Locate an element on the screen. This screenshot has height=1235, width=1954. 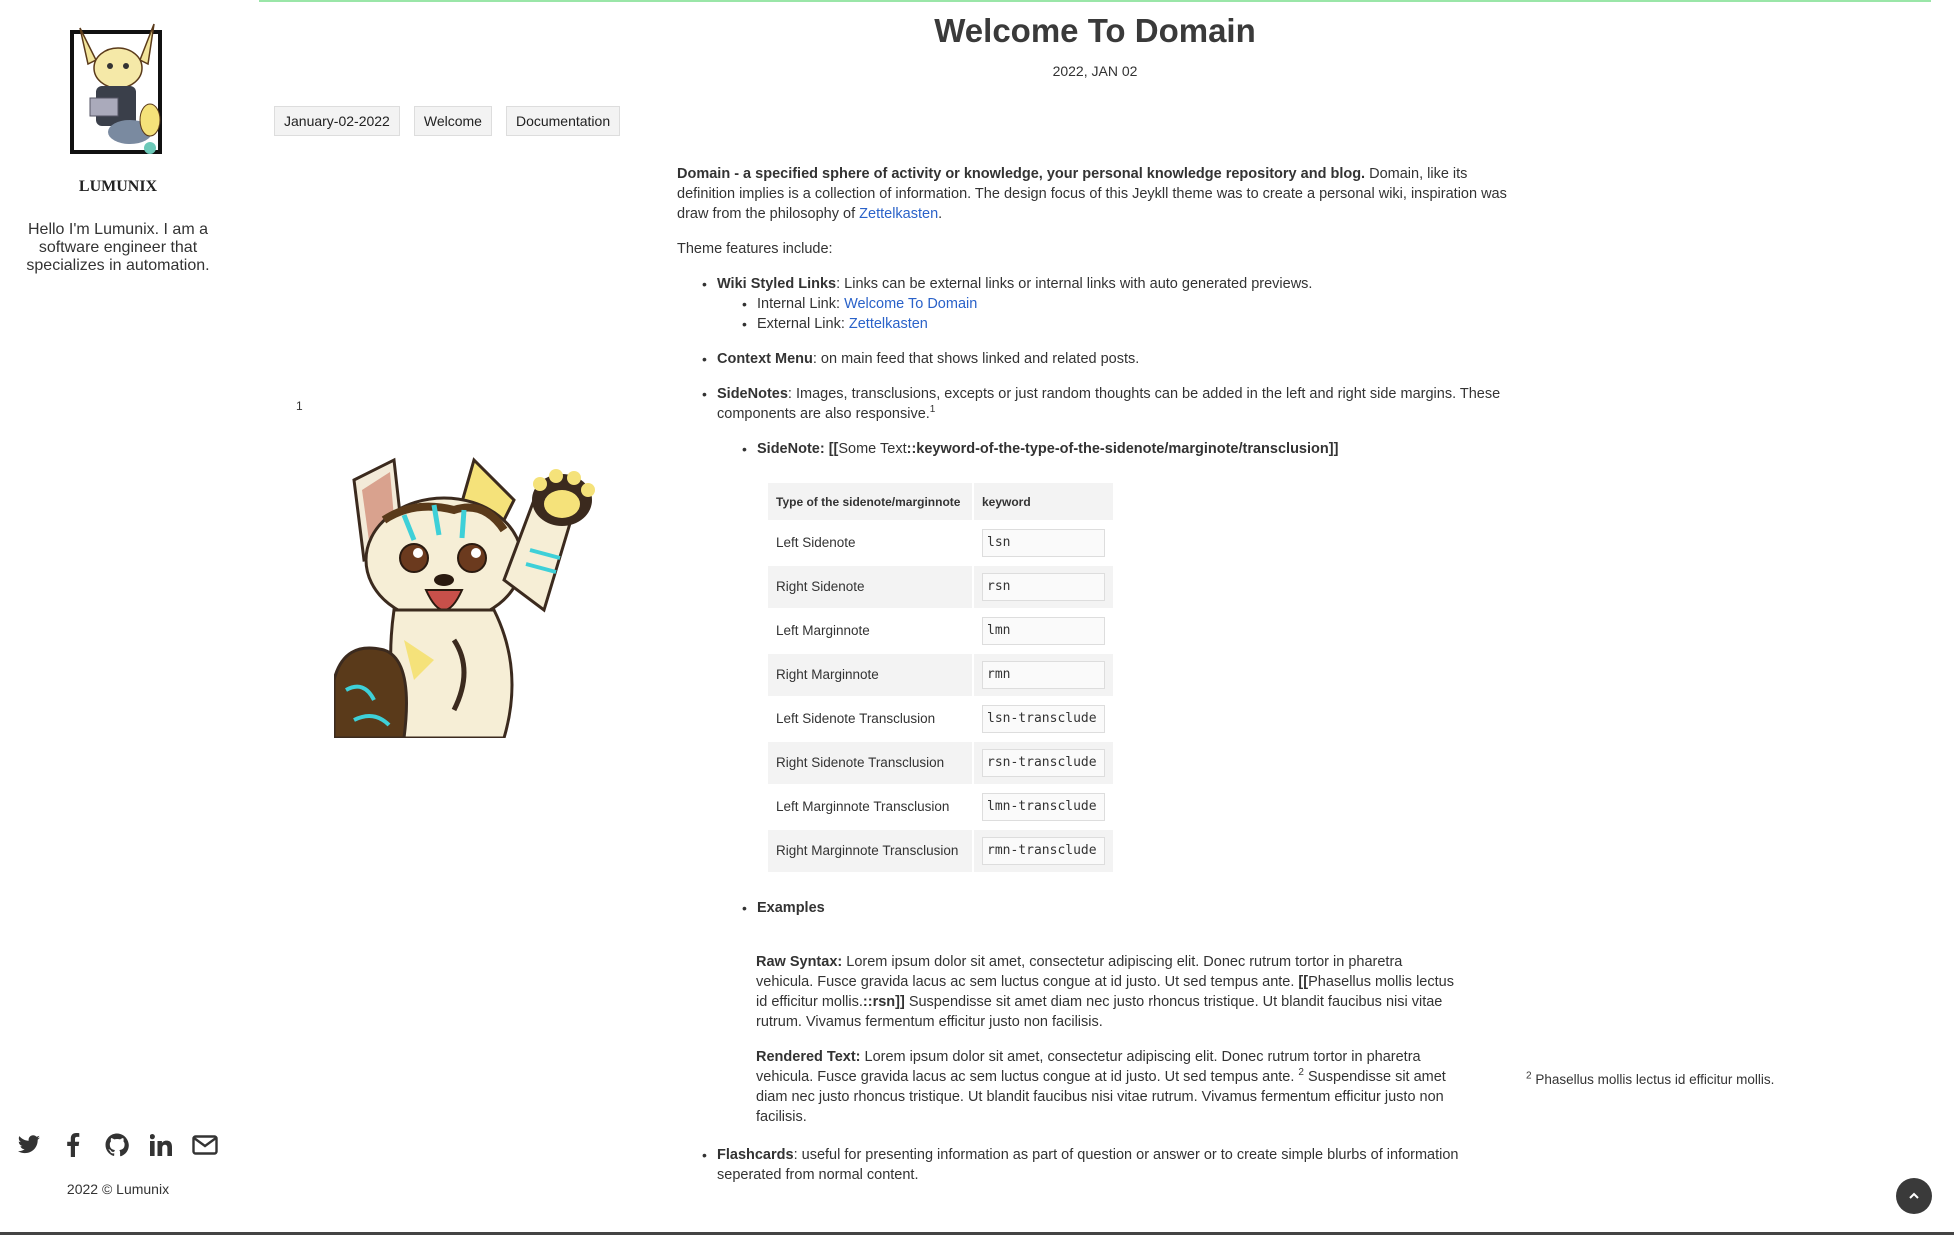
top-divider is located at coordinates (1095, 1).